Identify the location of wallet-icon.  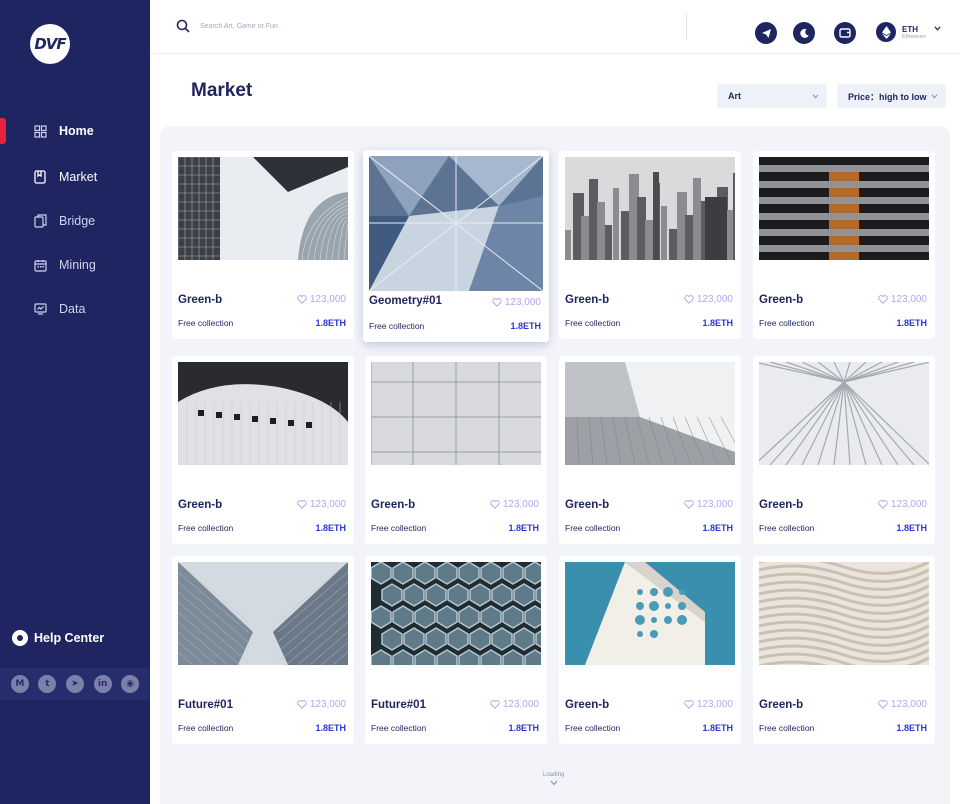
(845, 33).